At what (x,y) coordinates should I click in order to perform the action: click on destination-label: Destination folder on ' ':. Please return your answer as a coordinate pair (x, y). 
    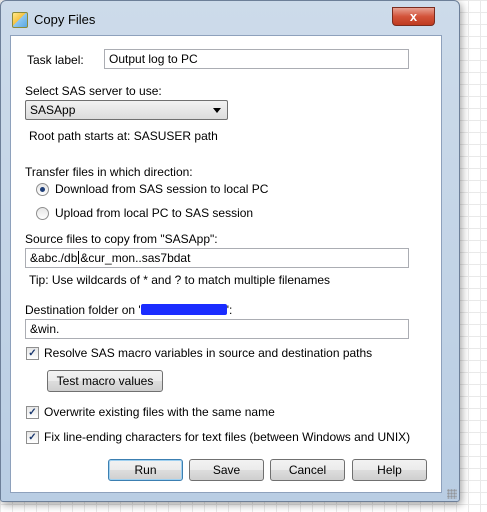
    Looking at the image, I should click on (128, 310).